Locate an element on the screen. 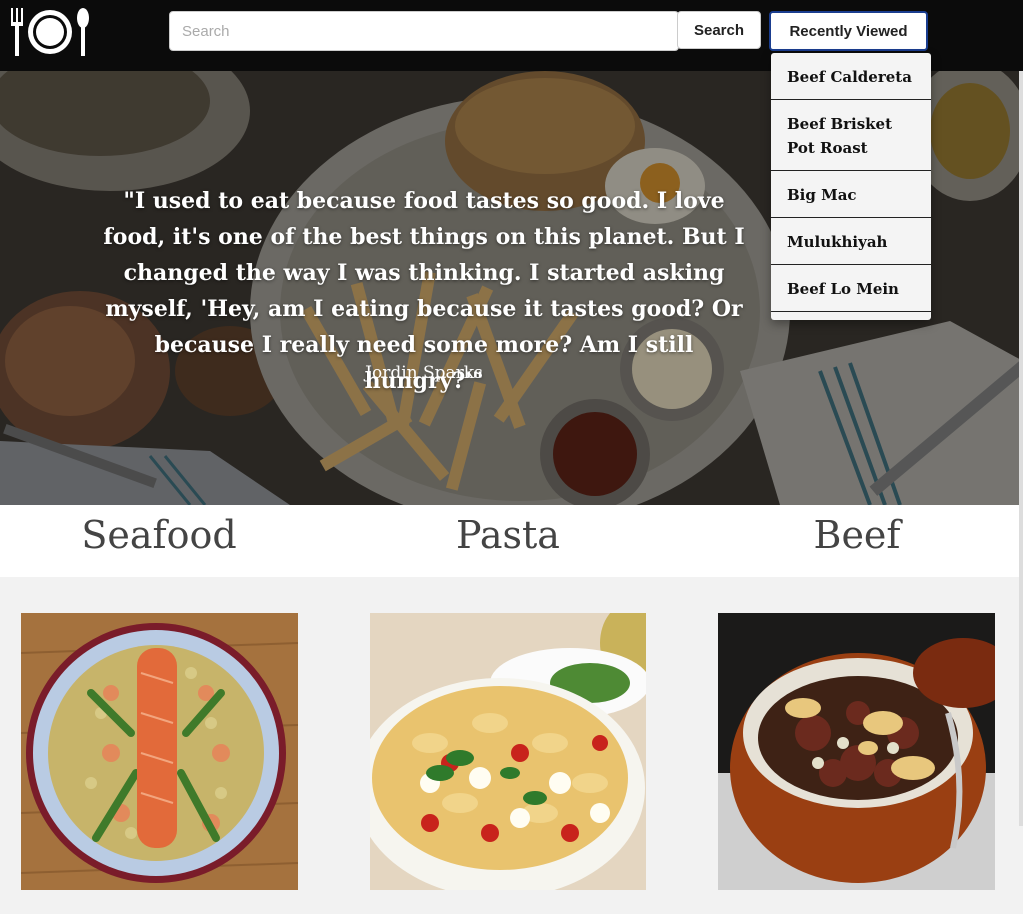  category-title-seafood: Seafood is located at coordinates (159, 535).